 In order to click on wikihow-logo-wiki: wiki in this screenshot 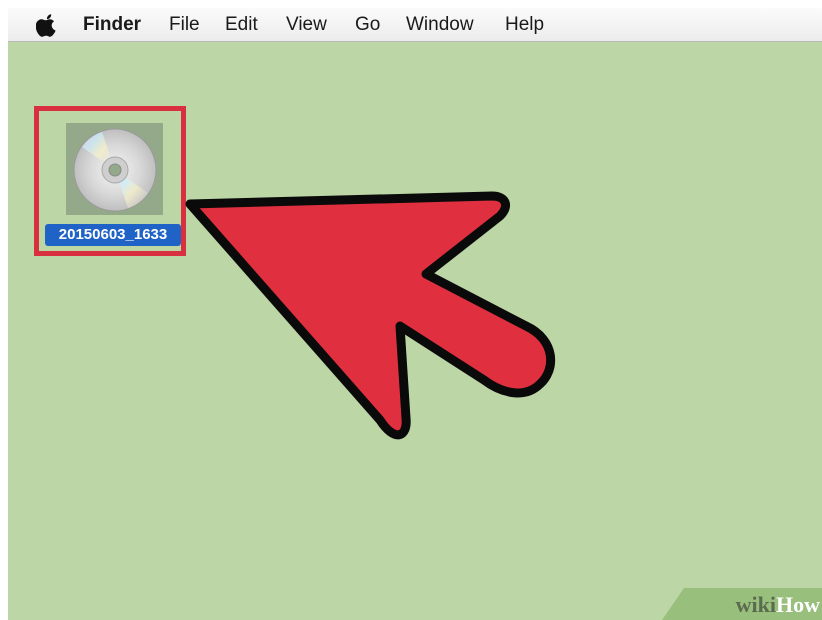, I will do `click(755, 604)`.